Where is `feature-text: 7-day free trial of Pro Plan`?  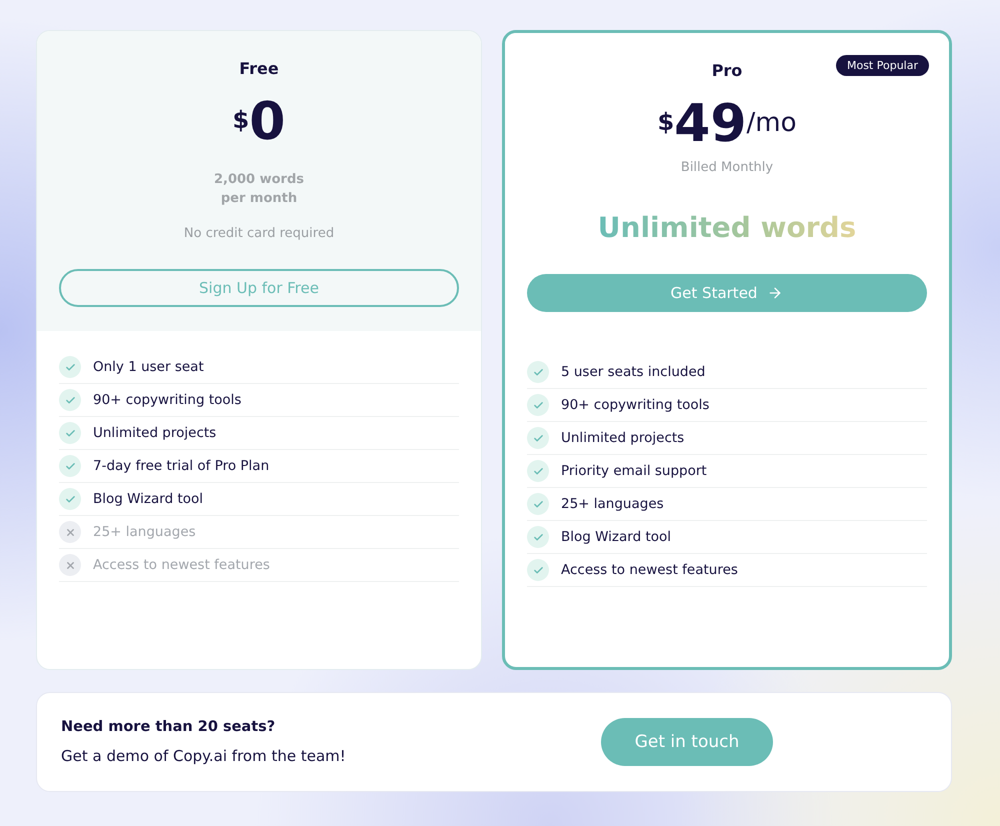
feature-text: 7-day free trial of Pro Plan is located at coordinates (181, 466).